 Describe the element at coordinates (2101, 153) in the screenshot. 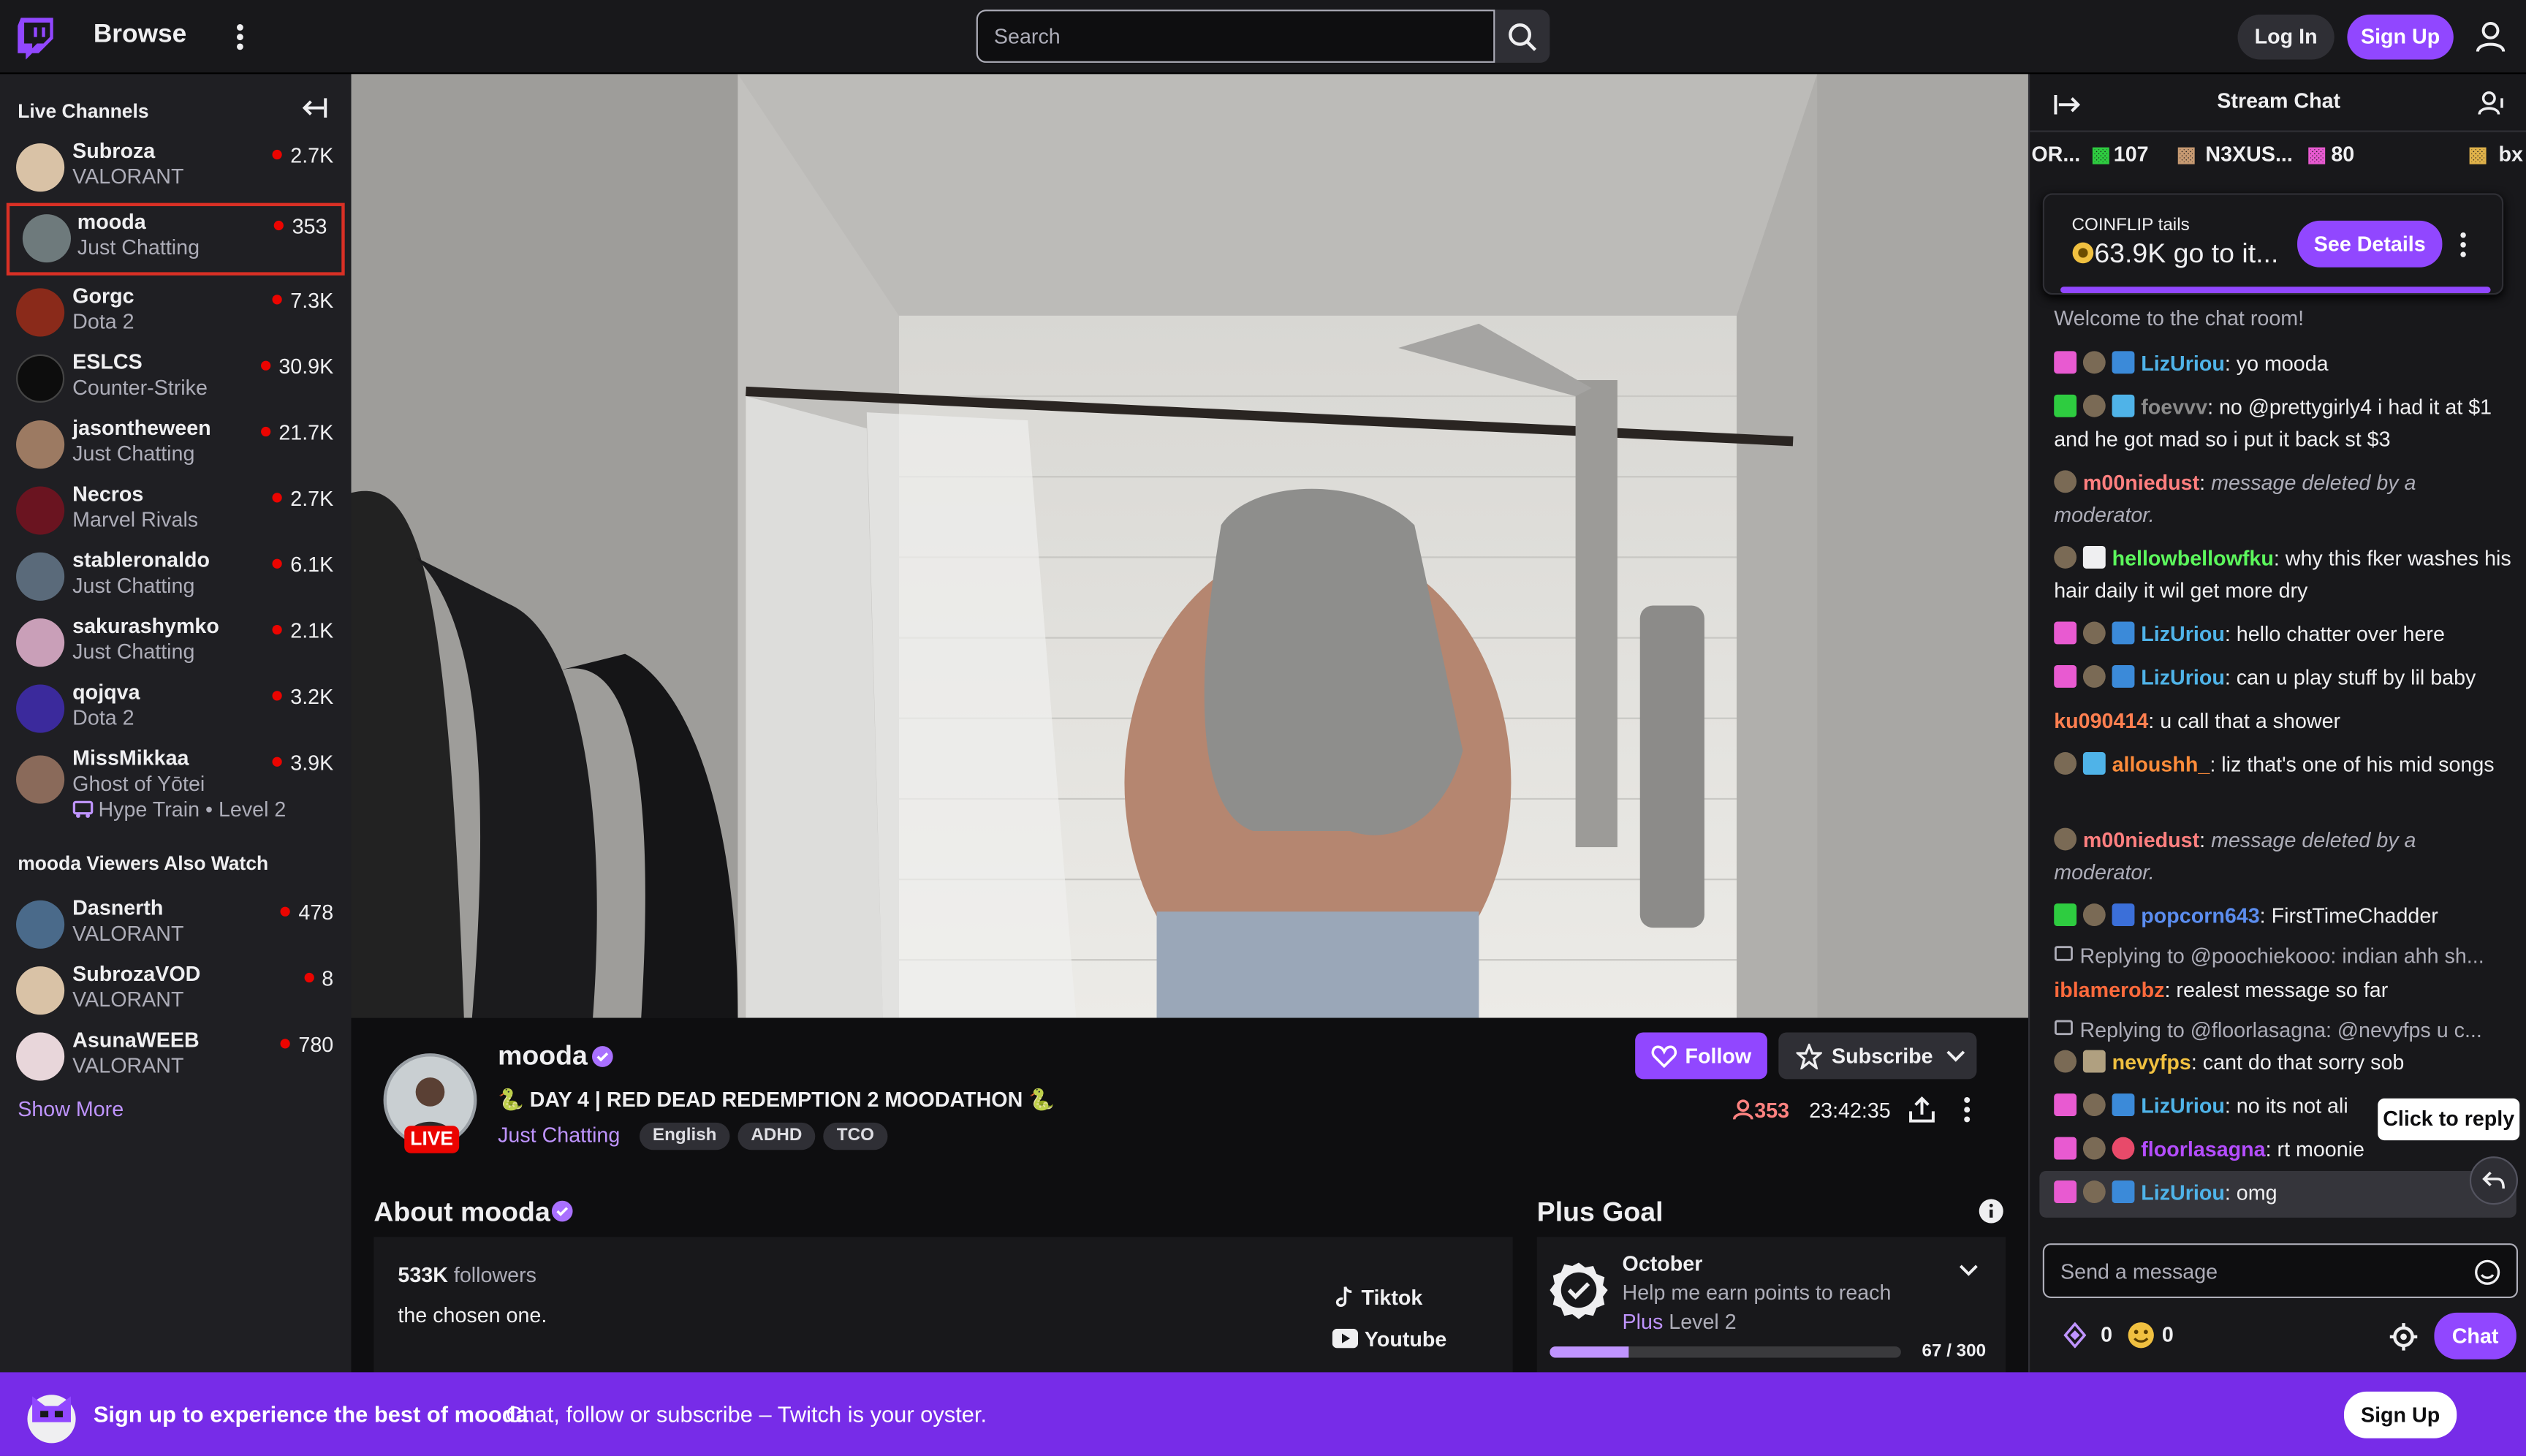

I see `gift-icon: ▩` at that location.